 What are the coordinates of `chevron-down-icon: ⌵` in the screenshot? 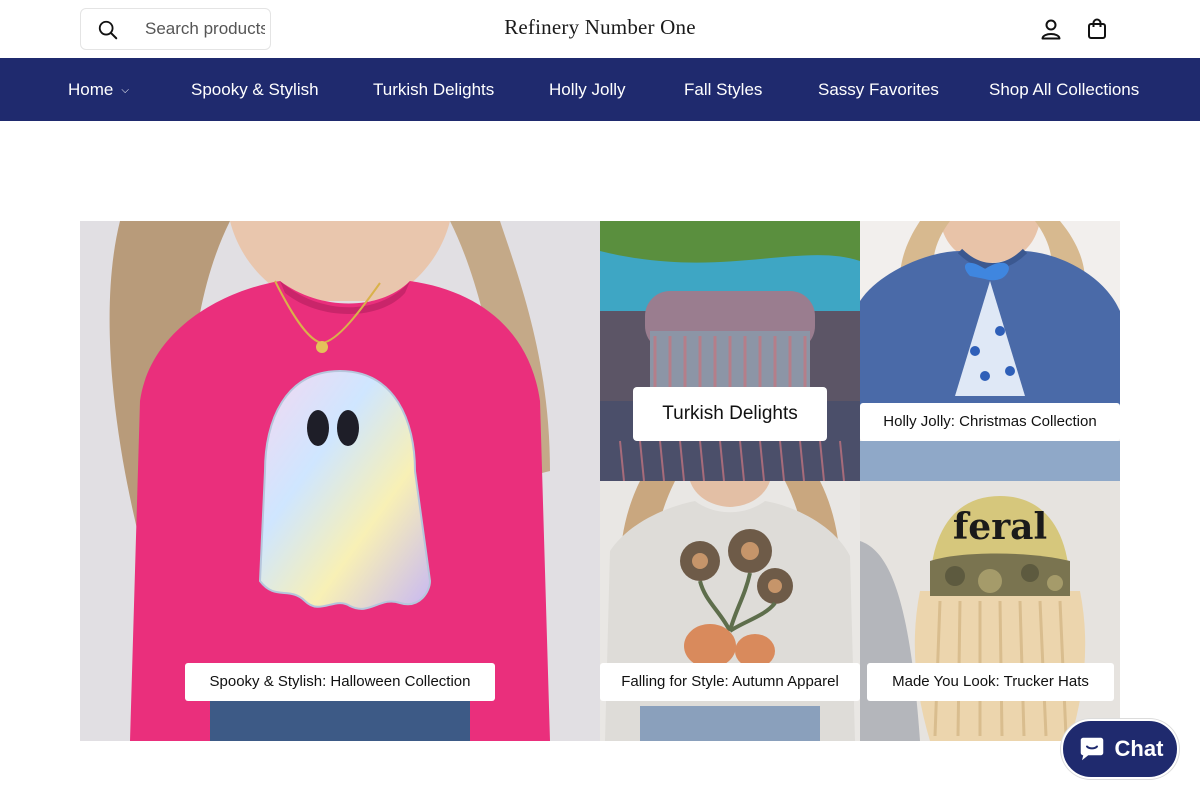 It's located at (125, 90).